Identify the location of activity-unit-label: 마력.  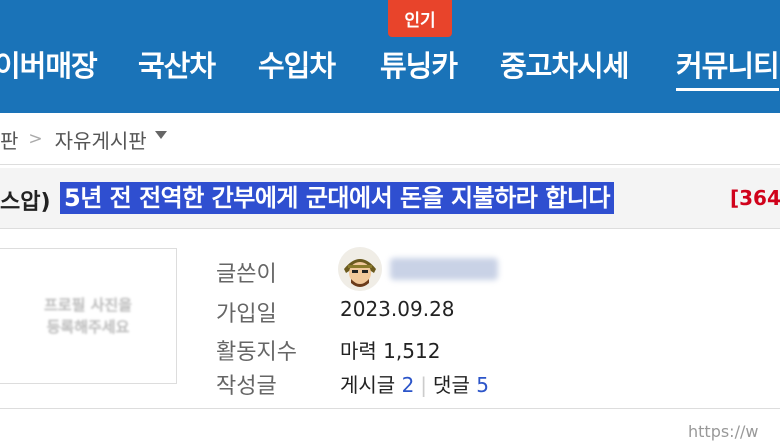
(358, 351).